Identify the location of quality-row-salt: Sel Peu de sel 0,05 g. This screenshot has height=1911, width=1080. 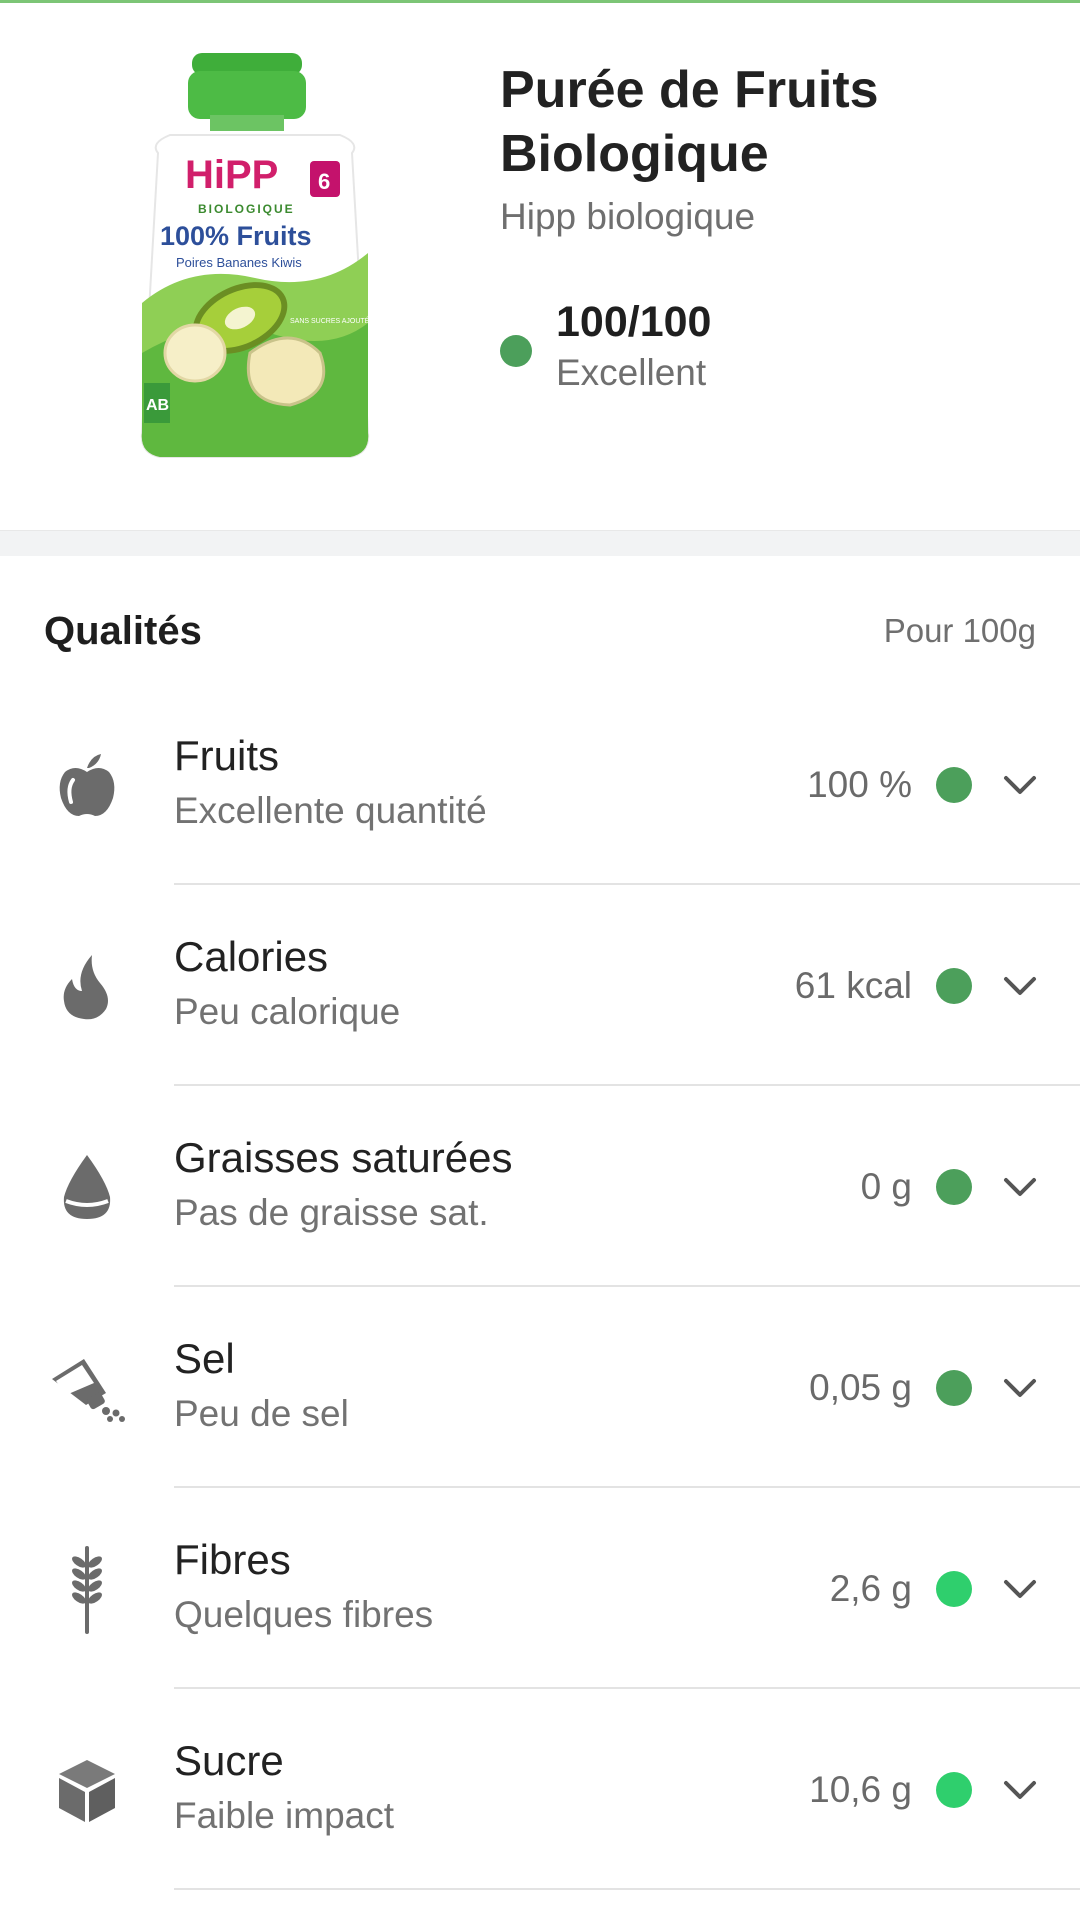
(540, 1387).